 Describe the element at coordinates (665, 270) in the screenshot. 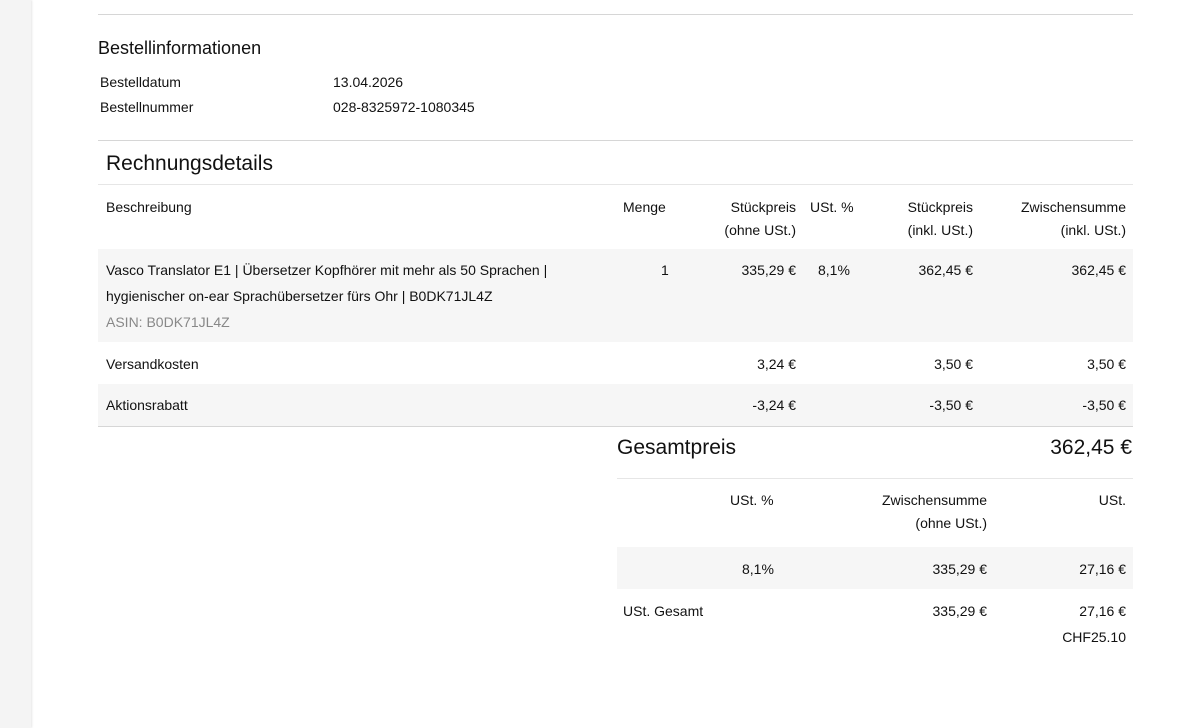

I see `item-quantity: 1` at that location.